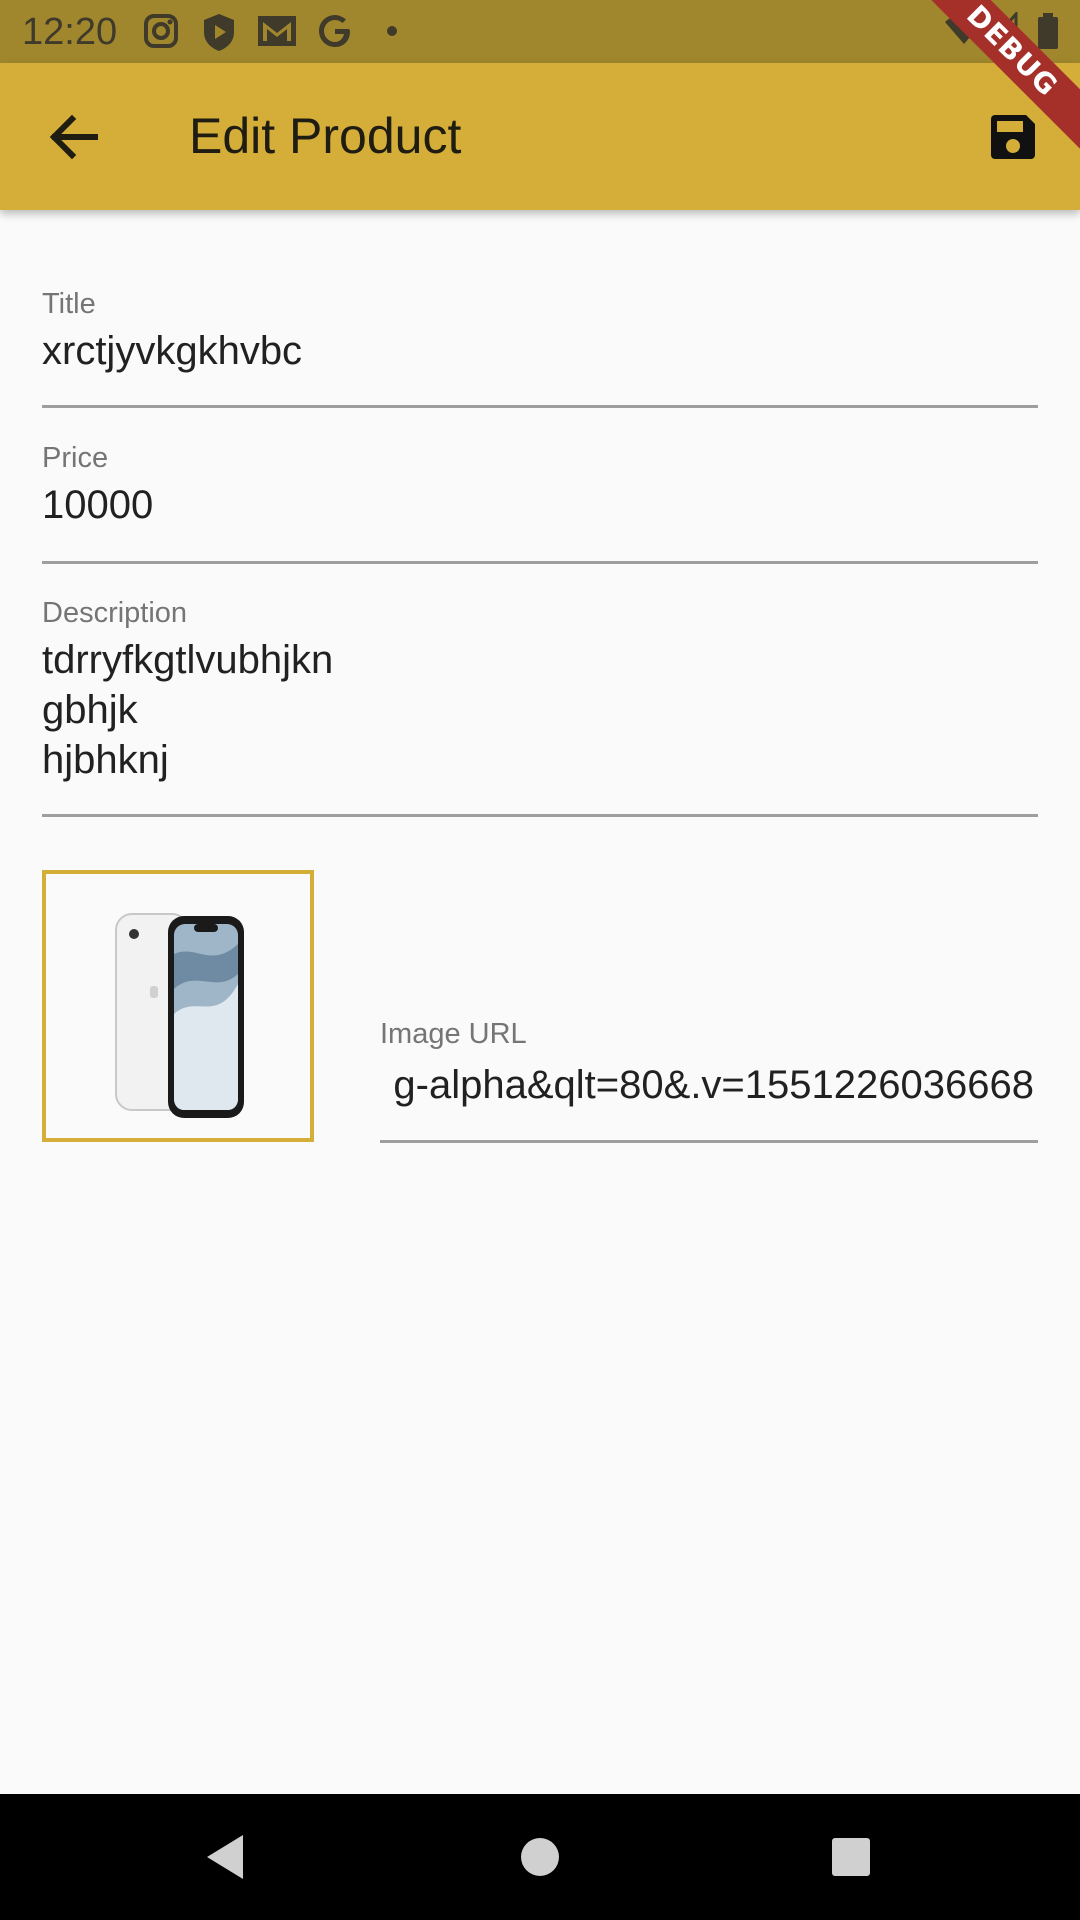  I want to click on description-value: tdrryfkgtlvubhjkn gbhjk hjbhknj, so click(188, 710).